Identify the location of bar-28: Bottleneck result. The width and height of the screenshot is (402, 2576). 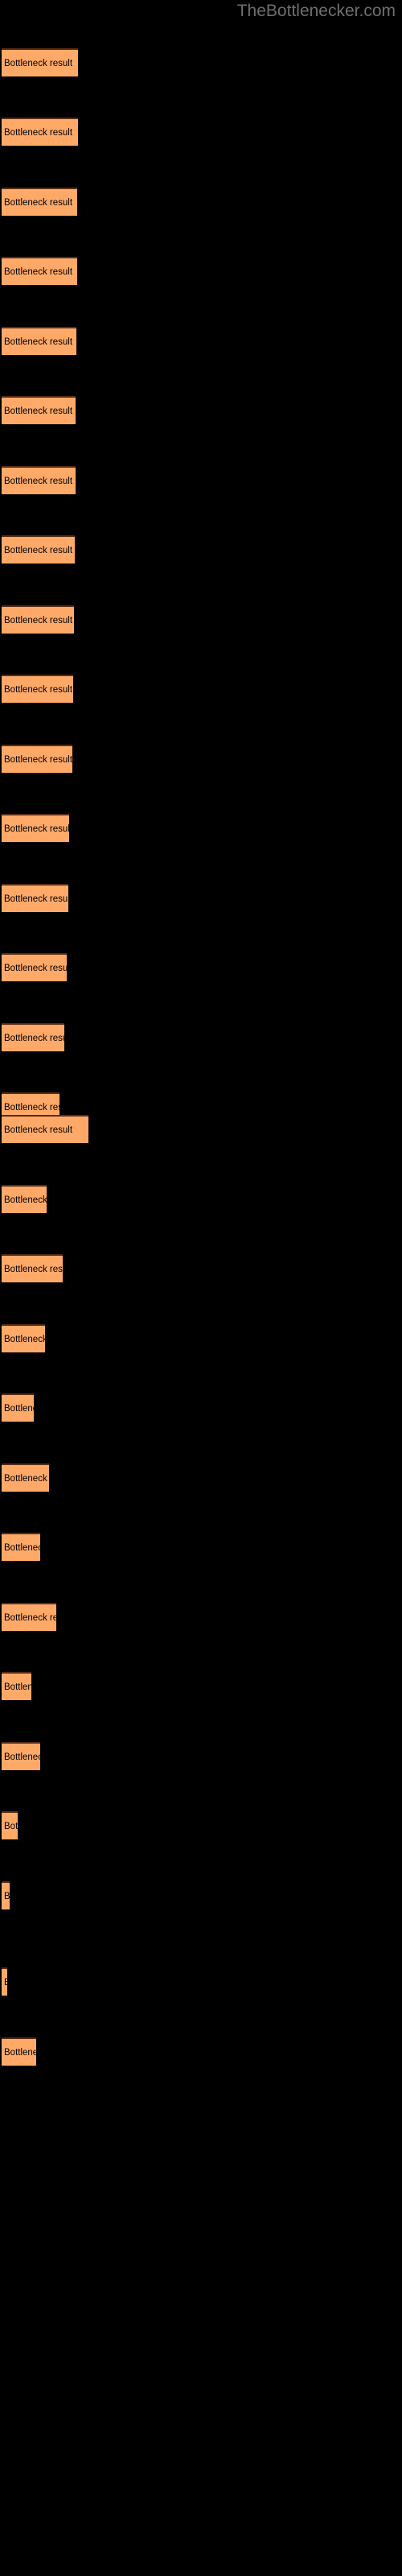
(4, 1981).